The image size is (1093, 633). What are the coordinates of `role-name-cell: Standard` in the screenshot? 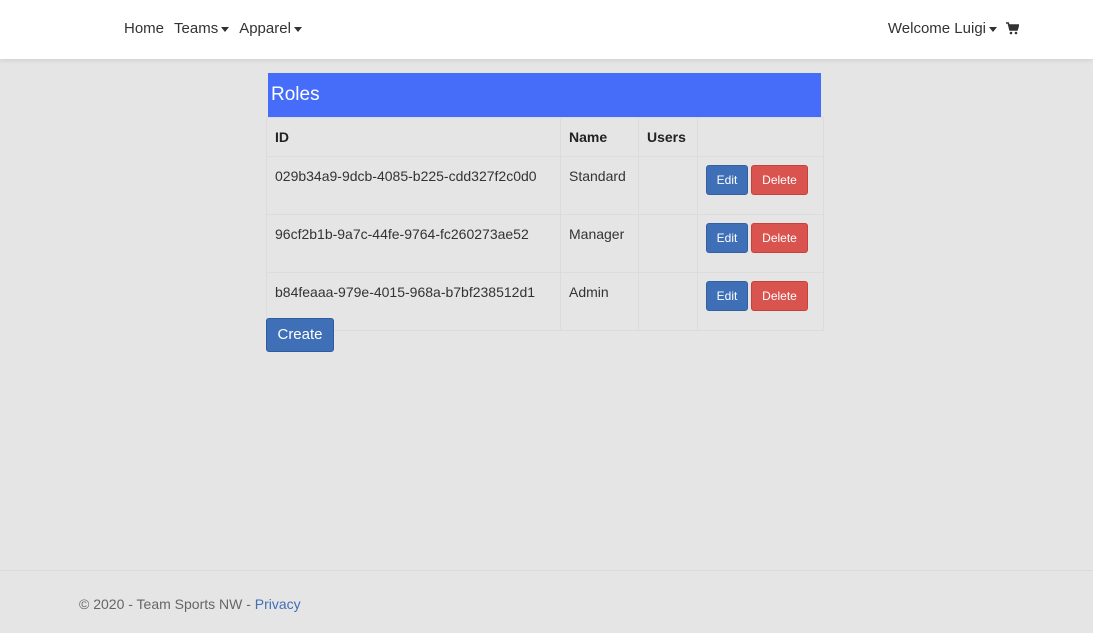 It's located at (599, 185).